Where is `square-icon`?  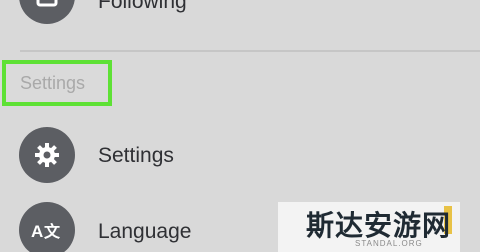 square-icon is located at coordinates (47, 3).